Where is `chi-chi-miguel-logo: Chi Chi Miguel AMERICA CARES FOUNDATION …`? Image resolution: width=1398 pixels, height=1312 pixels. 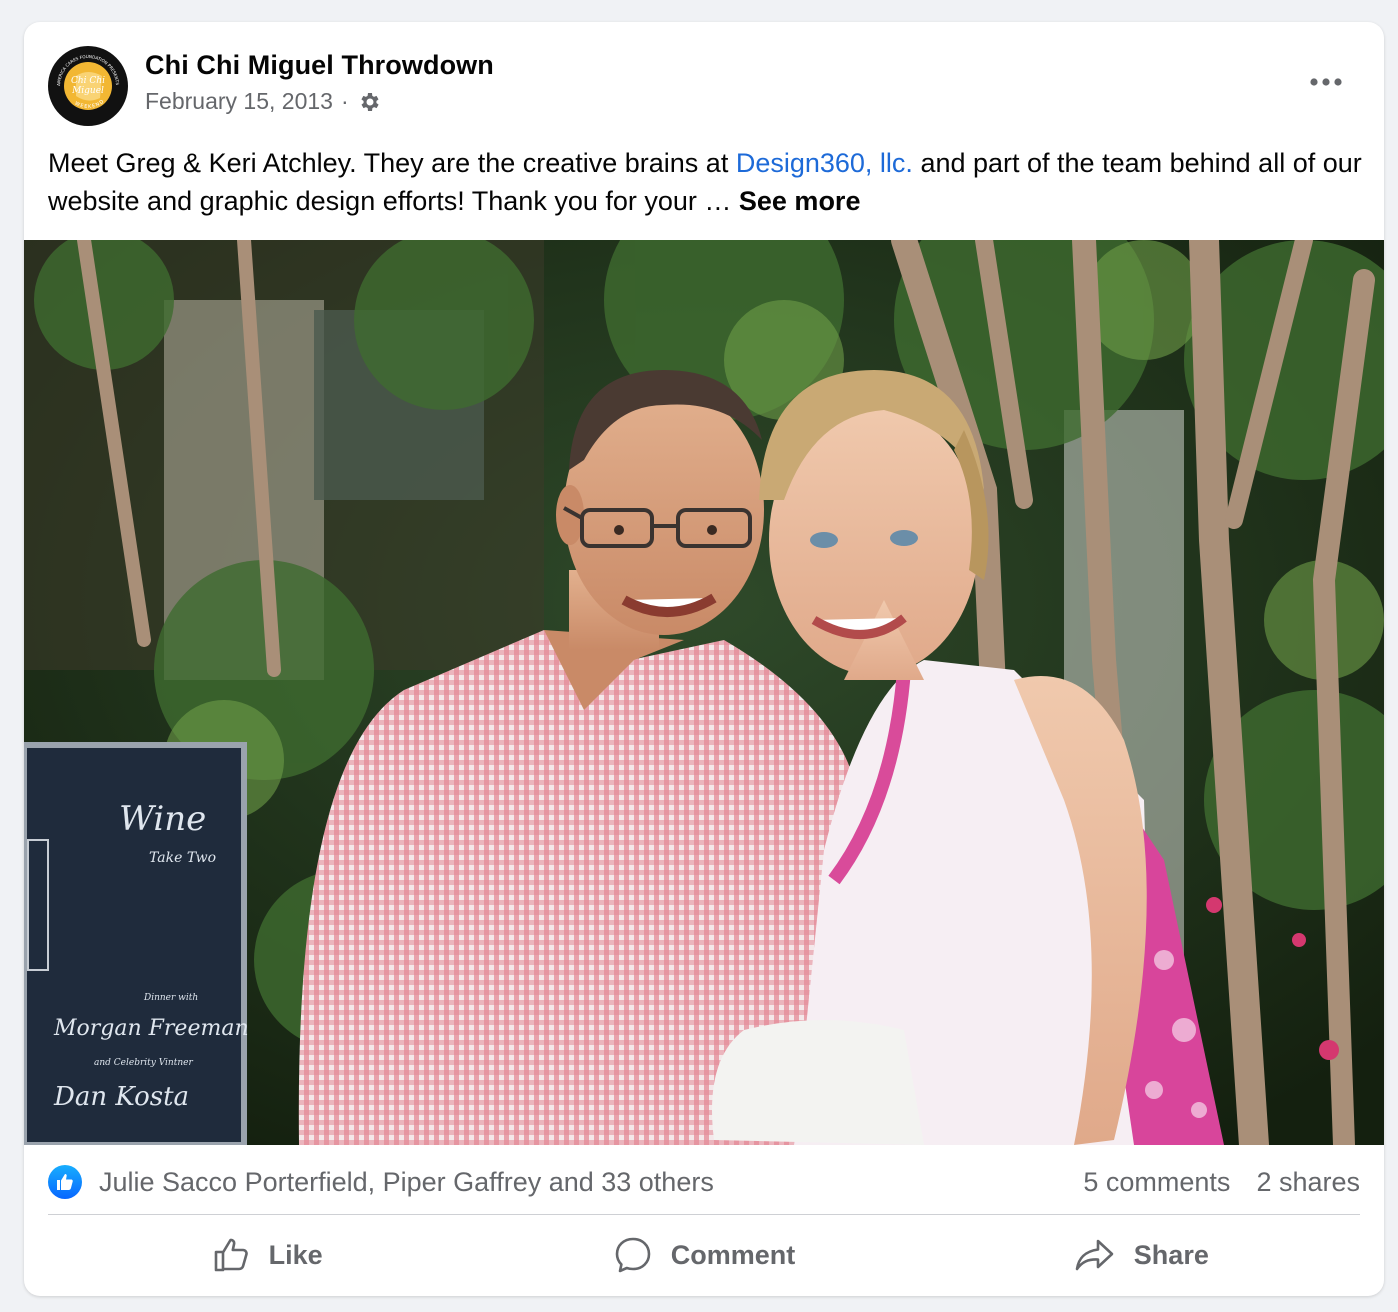 chi-chi-miguel-logo: Chi Chi Miguel AMERICA CARES FOUNDATION … is located at coordinates (88, 86).